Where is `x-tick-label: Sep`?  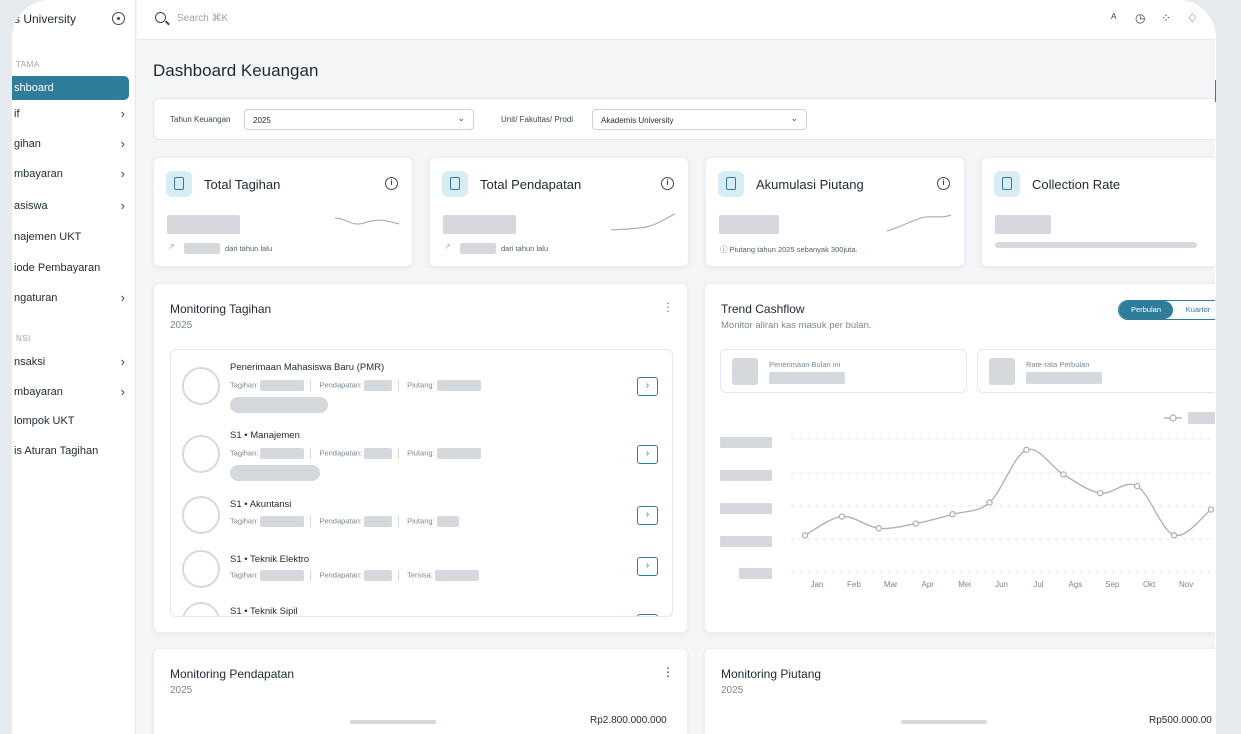
x-tick-label: Sep is located at coordinates (1112, 584).